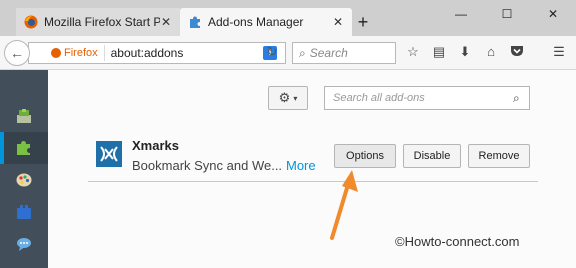 The height and width of the screenshot is (268, 576). I want to click on reload-icon: ↻, so click(272, 53).